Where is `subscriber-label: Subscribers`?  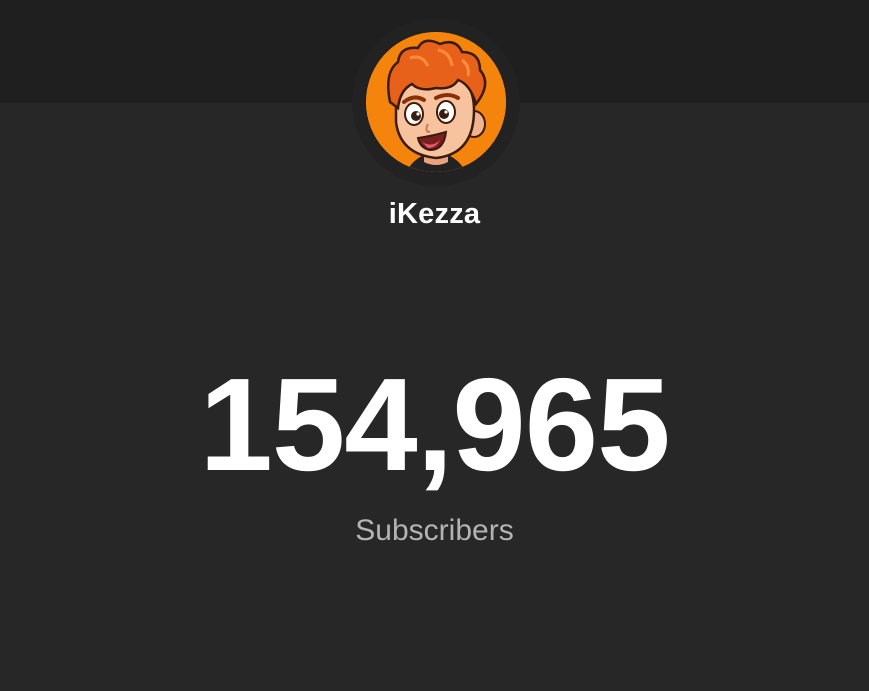
subscriber-label: Subscribers is located at coordinates (434, 530).